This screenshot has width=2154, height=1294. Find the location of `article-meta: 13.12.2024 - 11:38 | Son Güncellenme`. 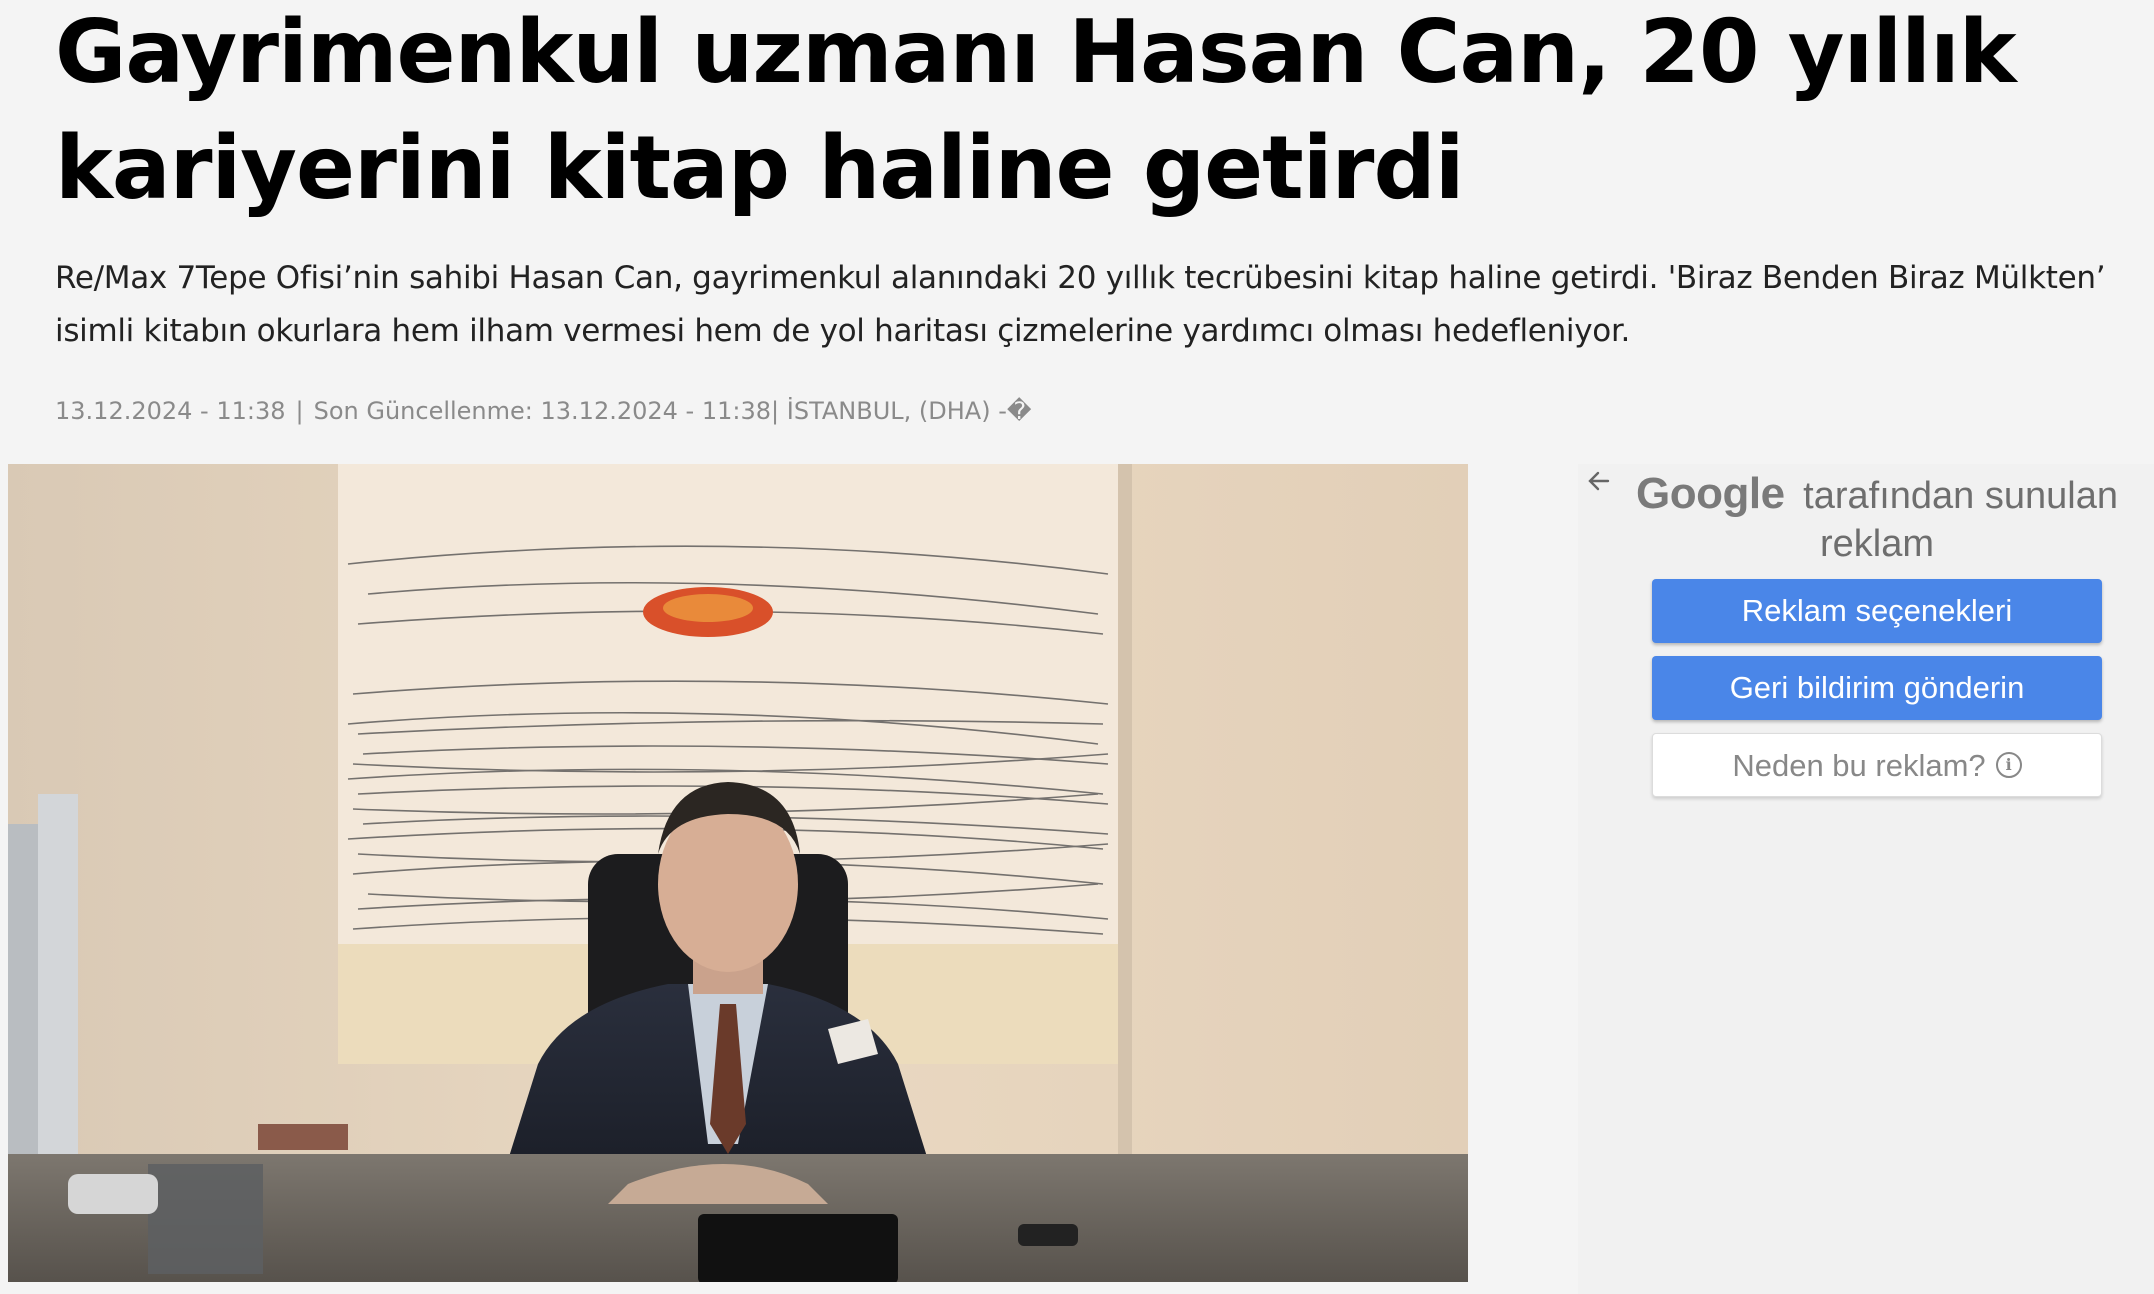

article-meta: 13.12.2024 - 11:38 | Son Güncellenme is located at coordinates (543, 411).